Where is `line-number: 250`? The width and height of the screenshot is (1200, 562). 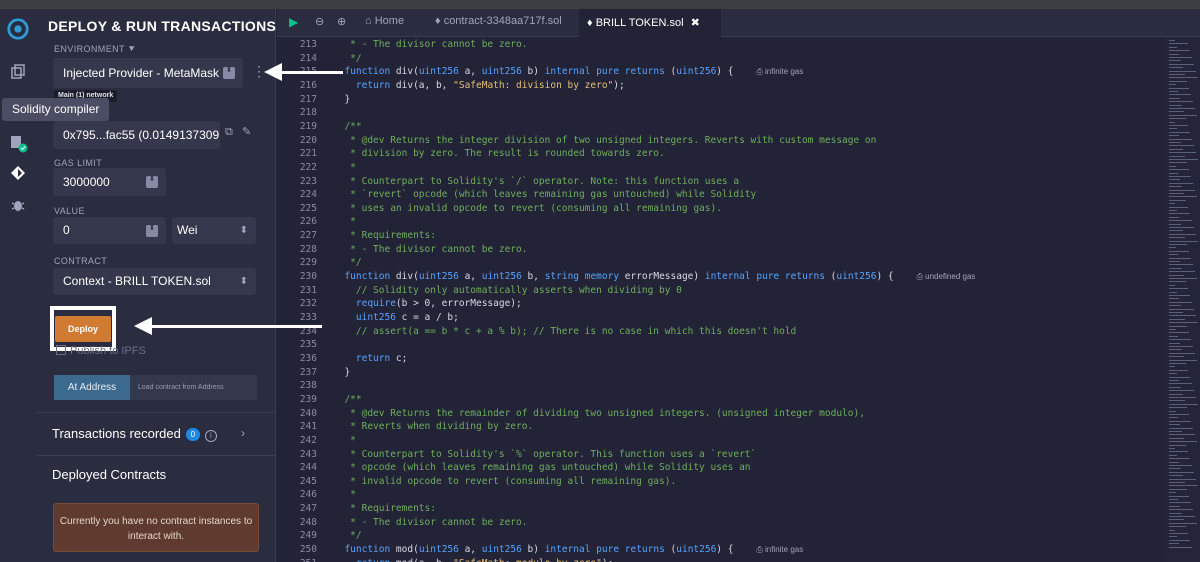
line-number: 250 is located at coordinates (308, 550).